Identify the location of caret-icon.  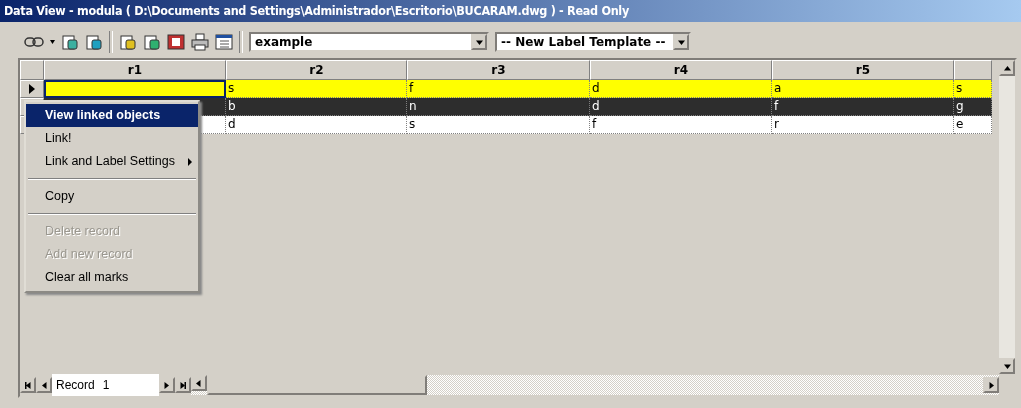
(52, 42).